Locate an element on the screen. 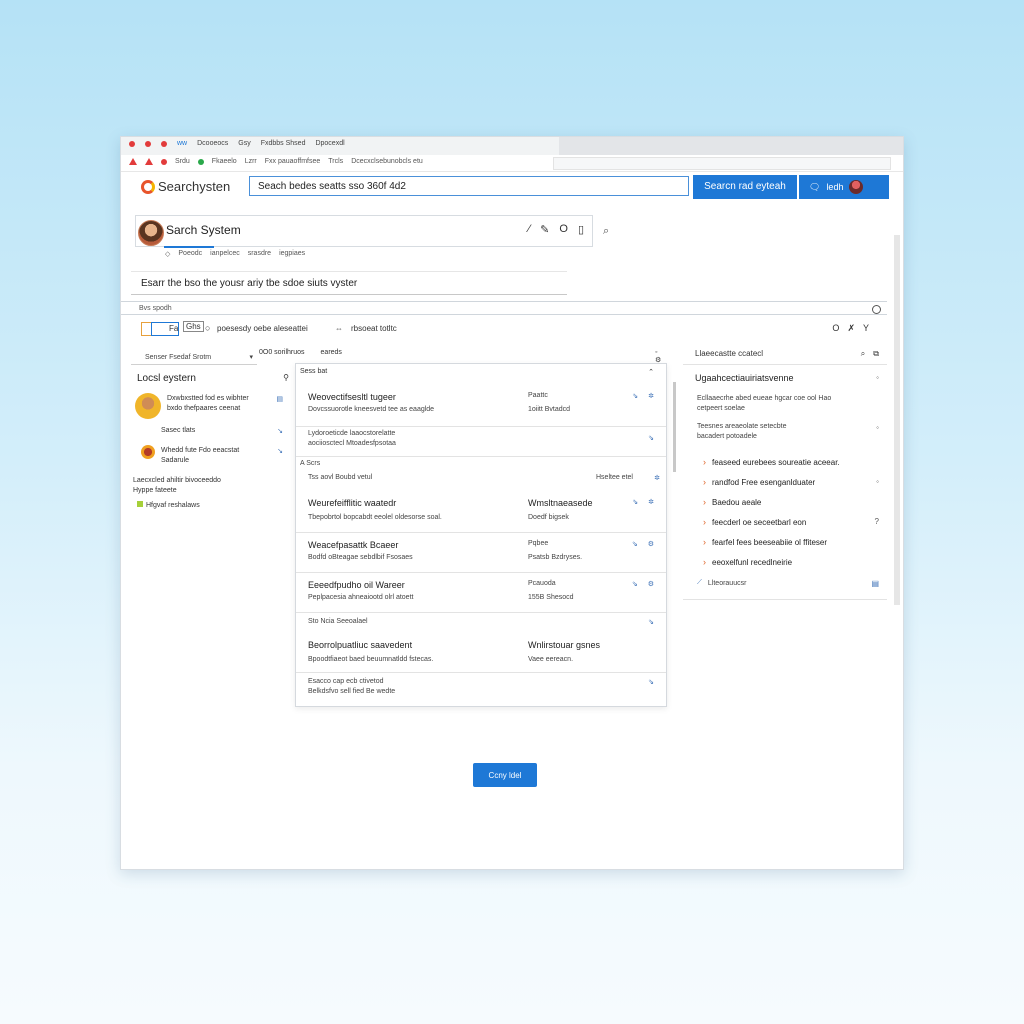 The image size is (1024, 1024). url-field is located at coordinates (722, 163).